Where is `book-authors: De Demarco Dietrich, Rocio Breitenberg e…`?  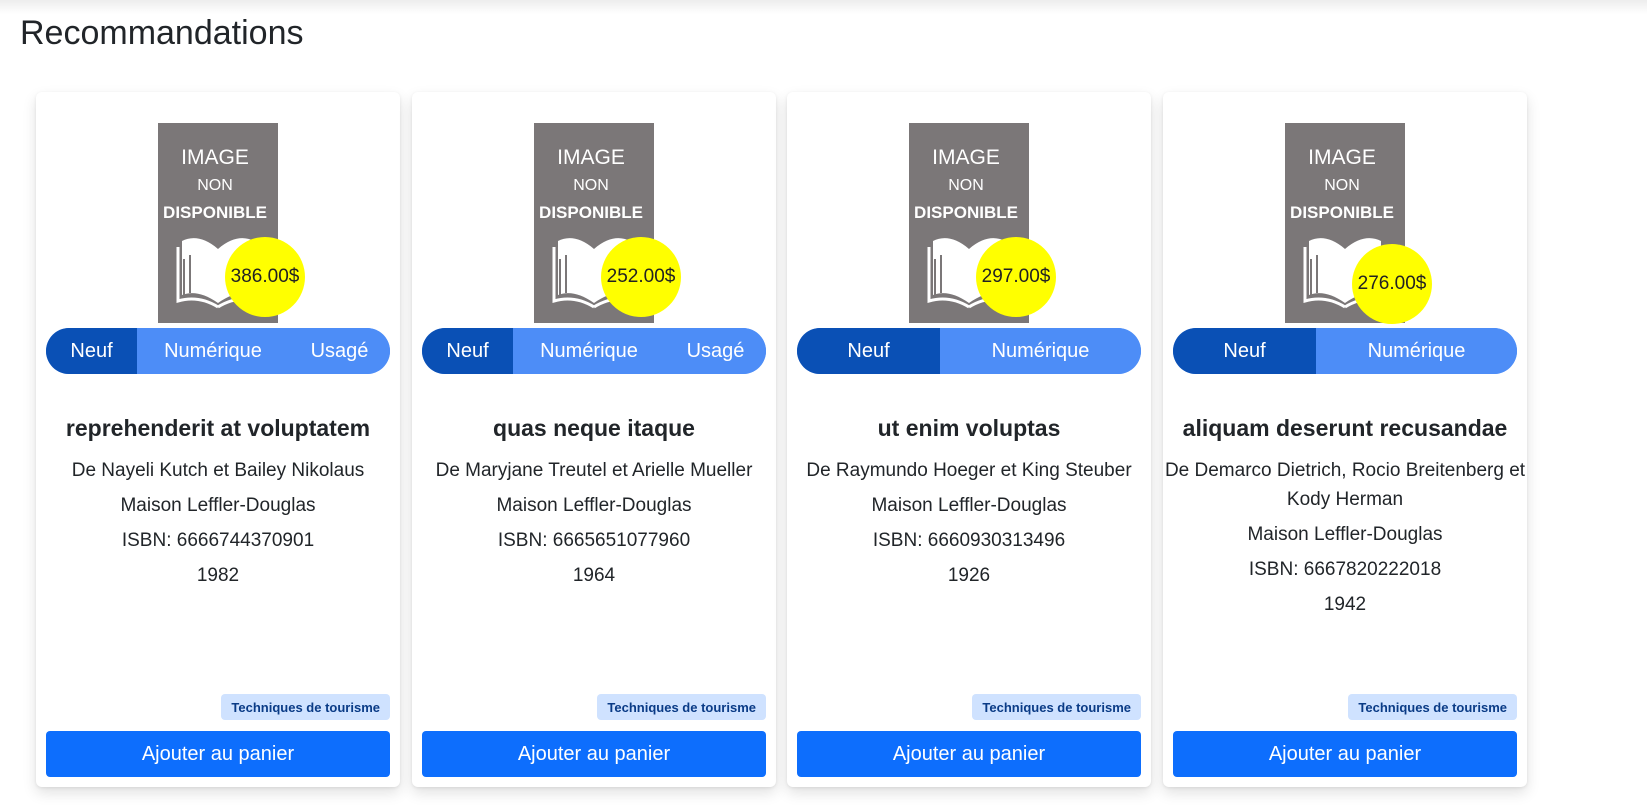 book-authors: De Demarco Dietrich, Rocio Breitenberg e… is located at coordinates (1345, 485).